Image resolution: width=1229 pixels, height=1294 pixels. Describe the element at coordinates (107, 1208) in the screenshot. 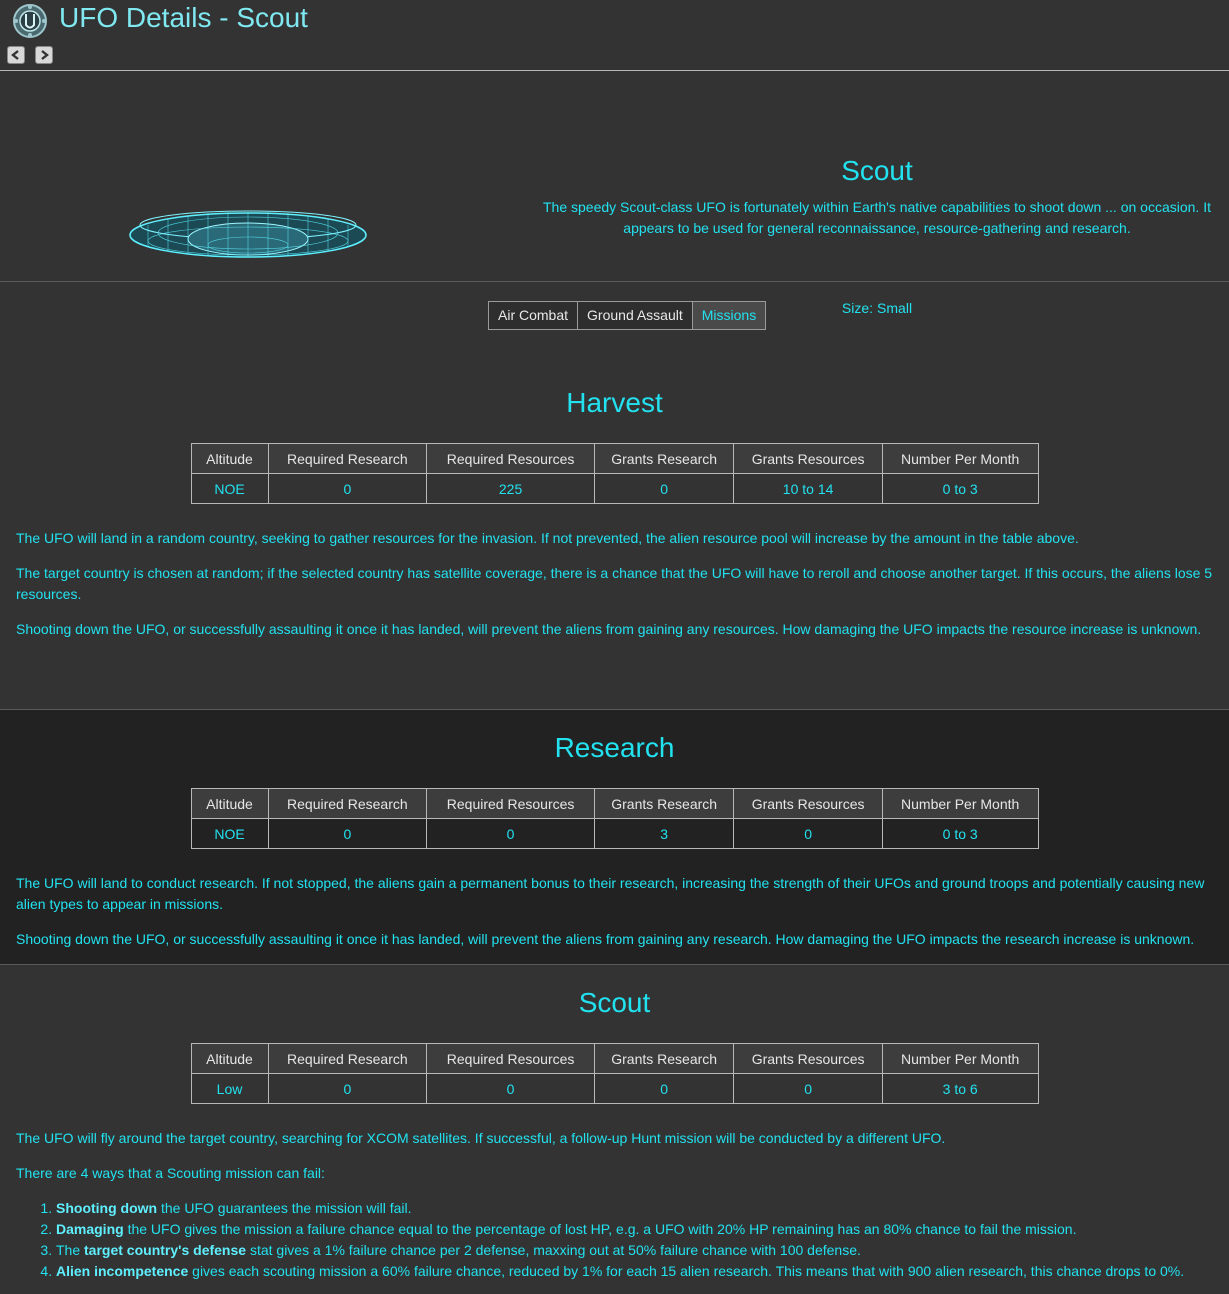

I see `list-item-bold: Shooting down` at that location.